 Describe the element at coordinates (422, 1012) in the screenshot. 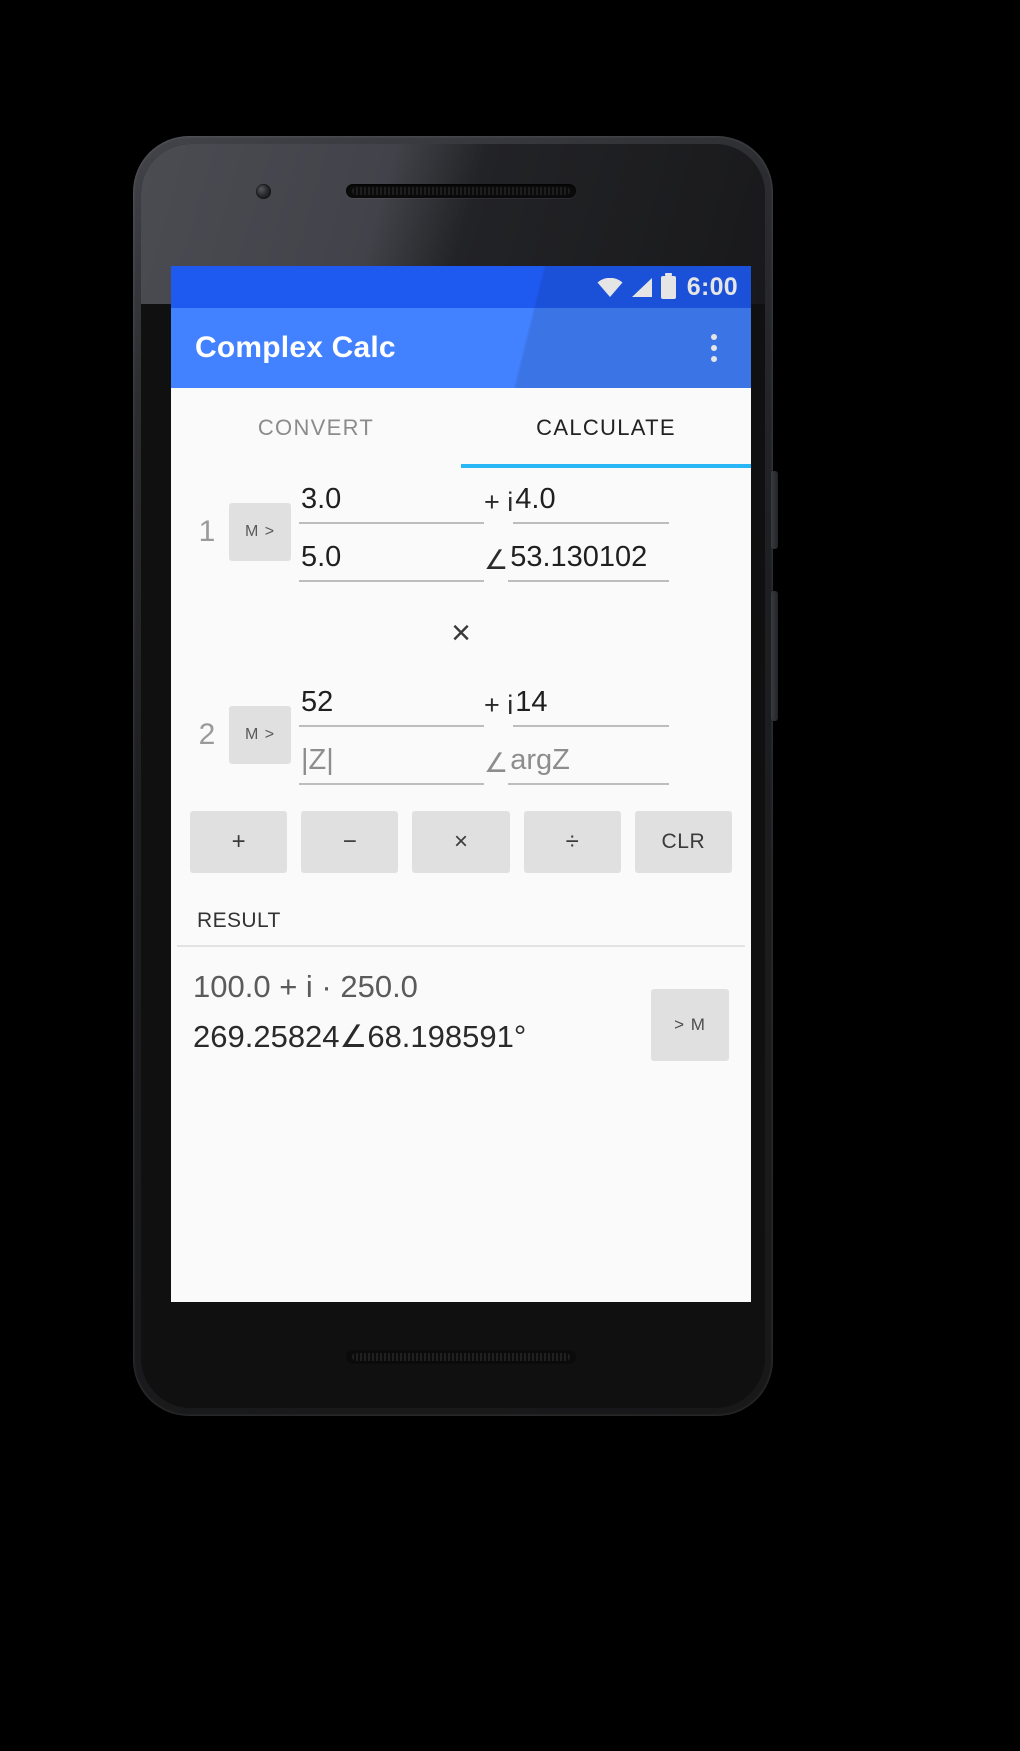

I see `result-values: 100.0 + i · 250.0 269.25824∠68.198591°` at that location.